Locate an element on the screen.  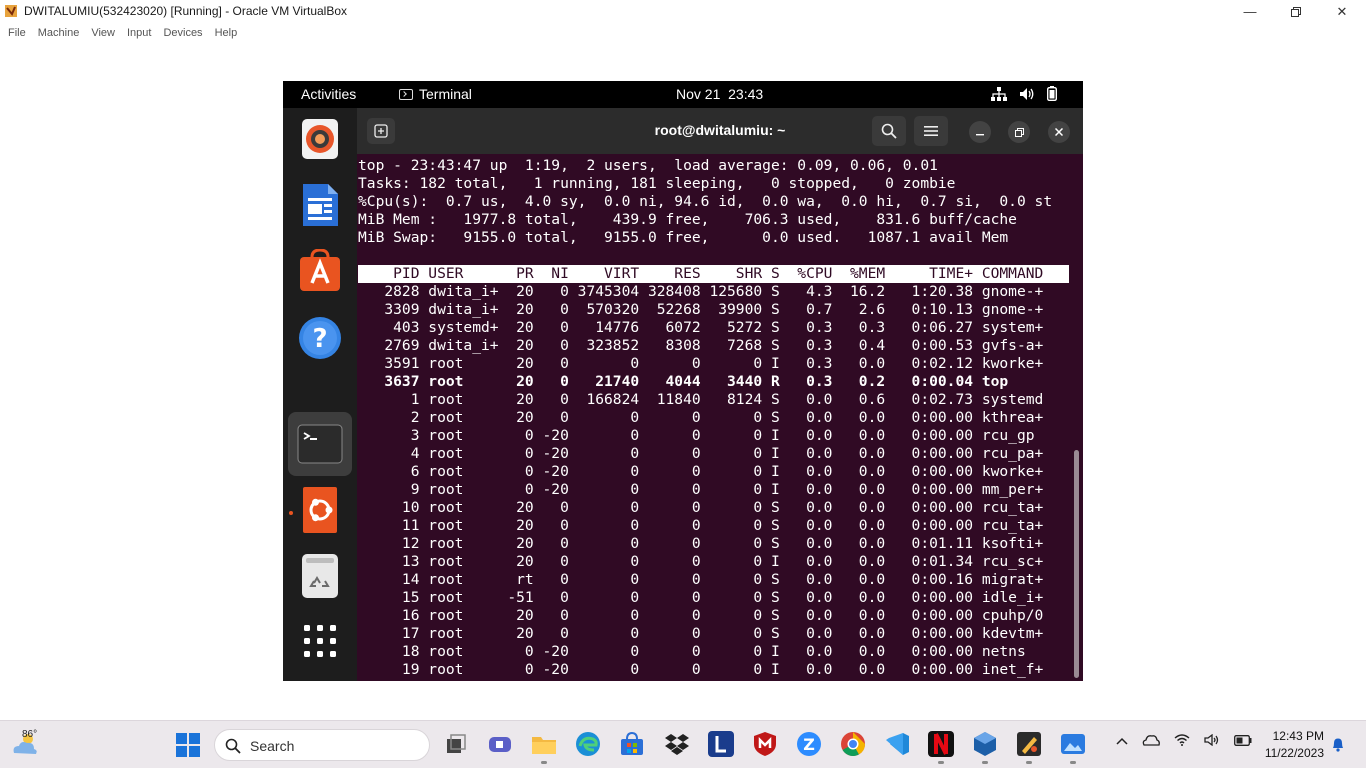
menu-input: Input is located at coordinates (139, 33).